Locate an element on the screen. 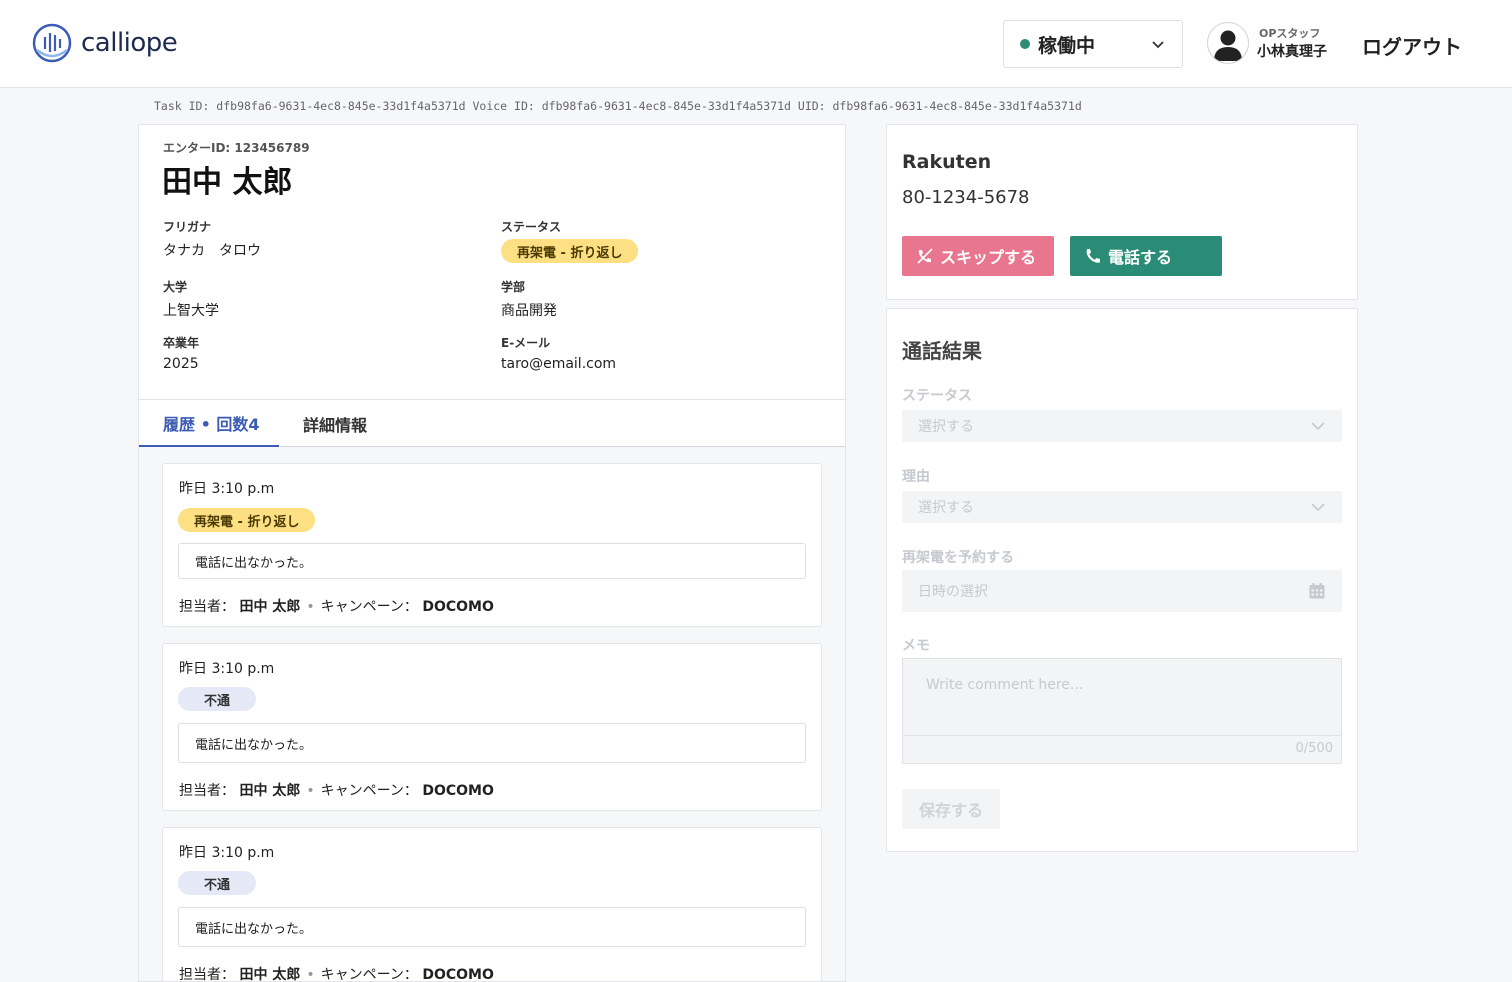 This screenshot has width=1512, height=982. avatar is located at coordinates (1228, 43).